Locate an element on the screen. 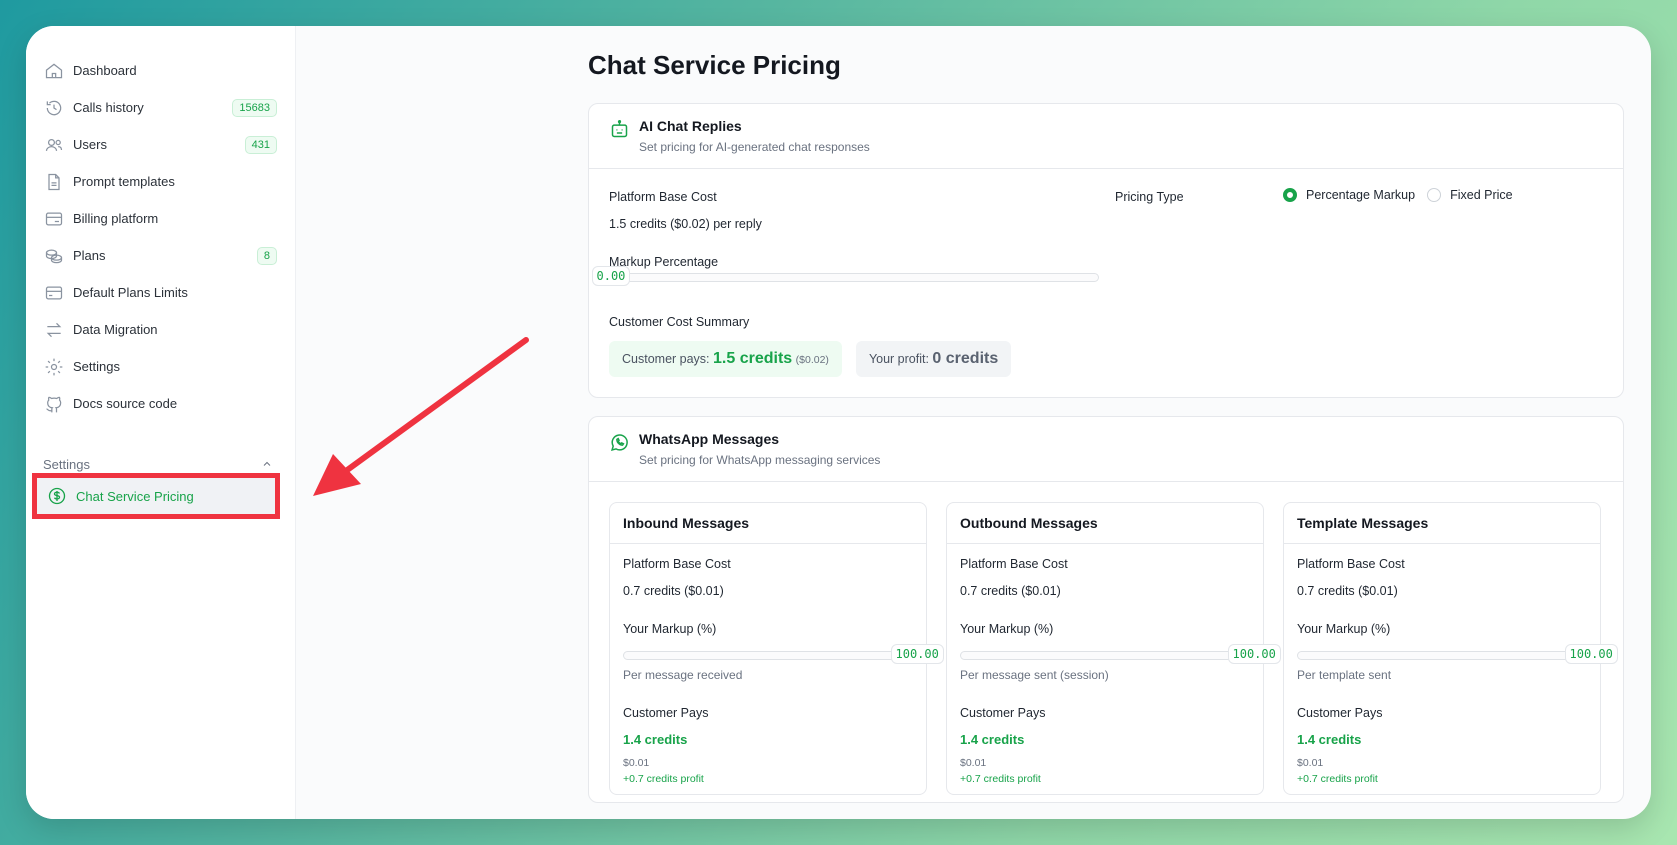 The image size is (1677, 845). pricing-type-label: Pricing Type is located at coordinates (1149, 197).